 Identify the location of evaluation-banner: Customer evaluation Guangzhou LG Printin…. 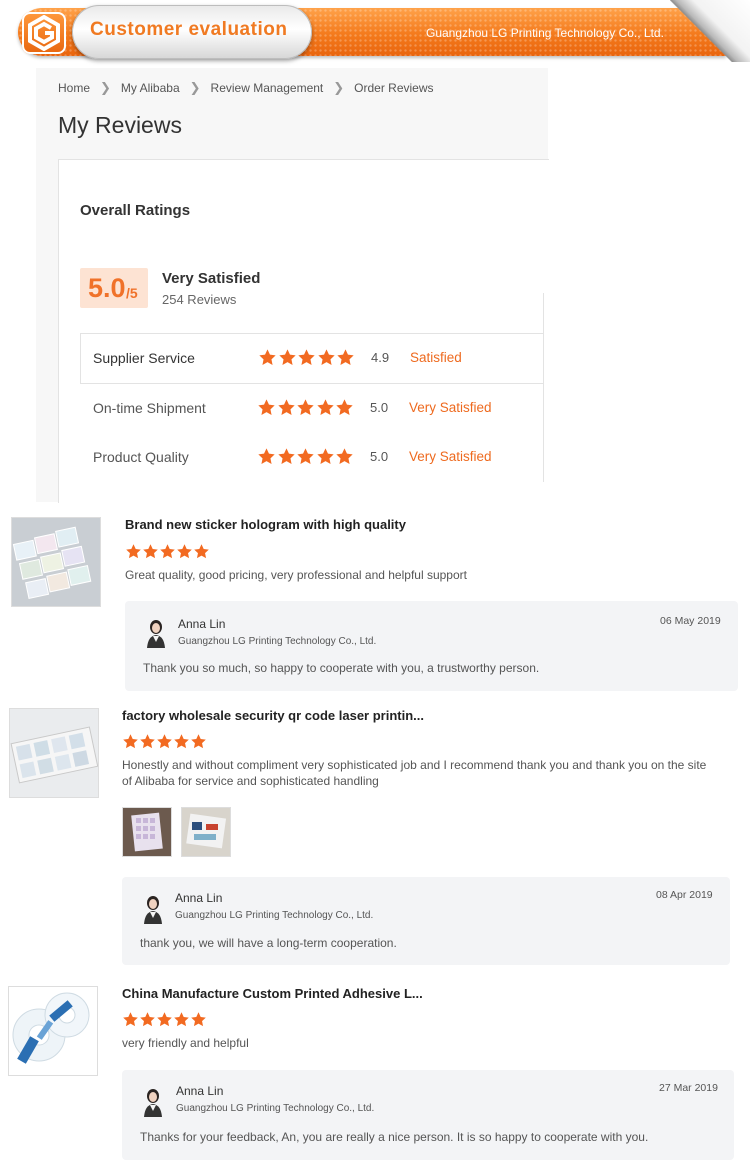
(375, 33).